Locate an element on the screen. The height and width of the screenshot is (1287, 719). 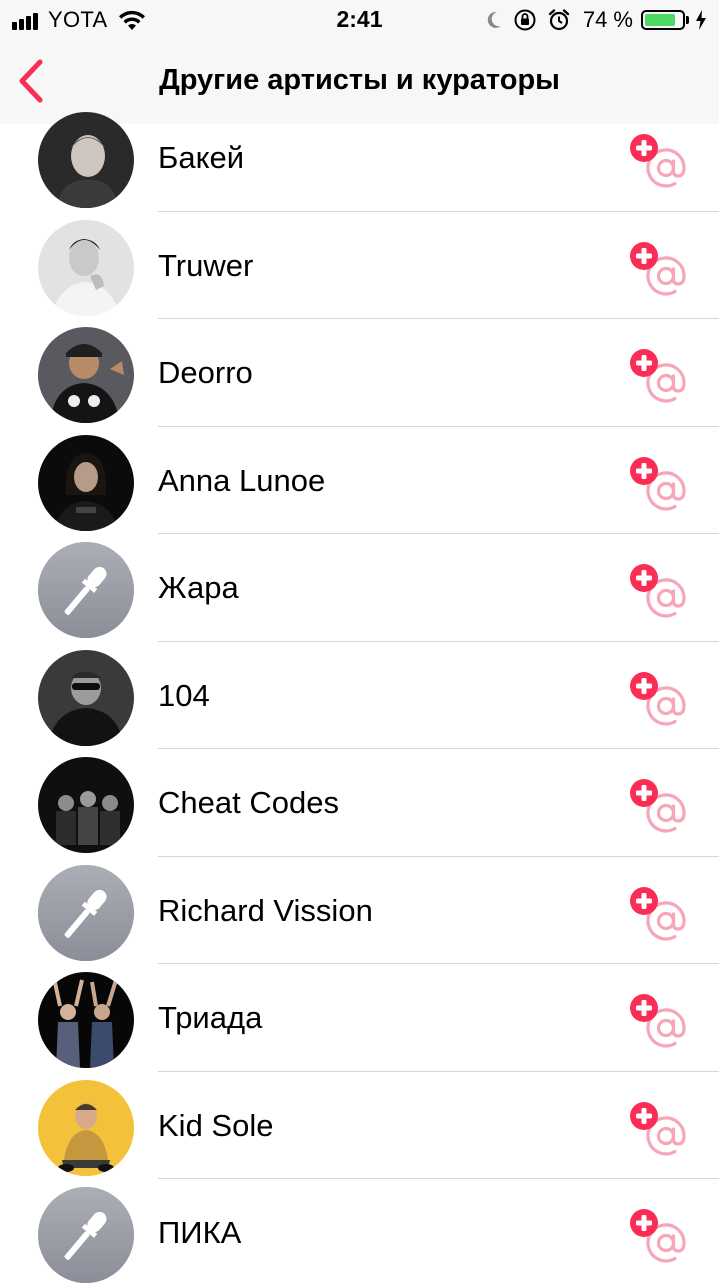
list-item: Deorro is located at coordinates (359, 373).